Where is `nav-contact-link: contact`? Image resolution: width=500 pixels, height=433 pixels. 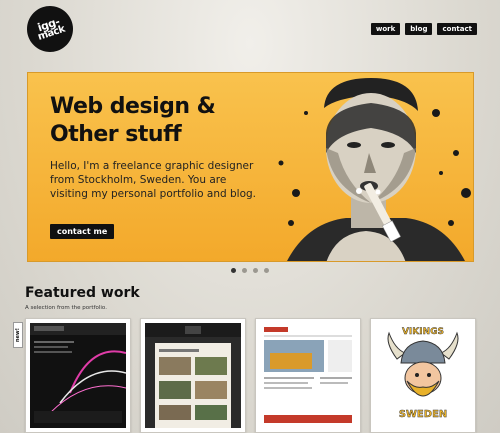 nav-contact-link: contact is located at coordinates (457, 29).